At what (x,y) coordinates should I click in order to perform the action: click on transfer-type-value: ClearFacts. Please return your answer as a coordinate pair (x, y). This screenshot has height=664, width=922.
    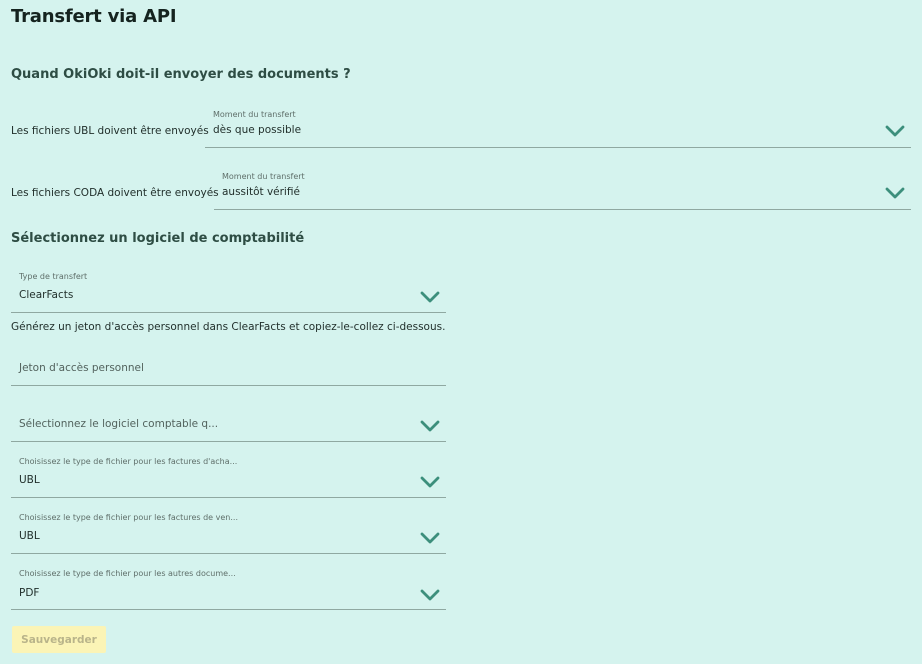
    Looking at the image, I should click on (46, 295).